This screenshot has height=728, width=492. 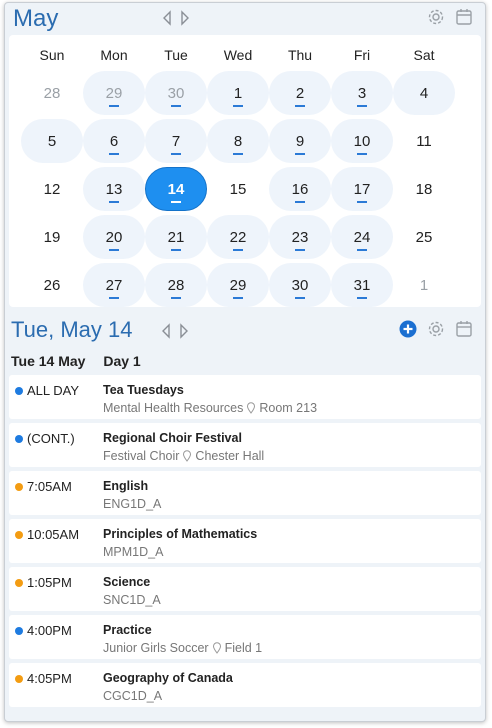 I want to click on day-number: 5, so click(x=52, y=141).